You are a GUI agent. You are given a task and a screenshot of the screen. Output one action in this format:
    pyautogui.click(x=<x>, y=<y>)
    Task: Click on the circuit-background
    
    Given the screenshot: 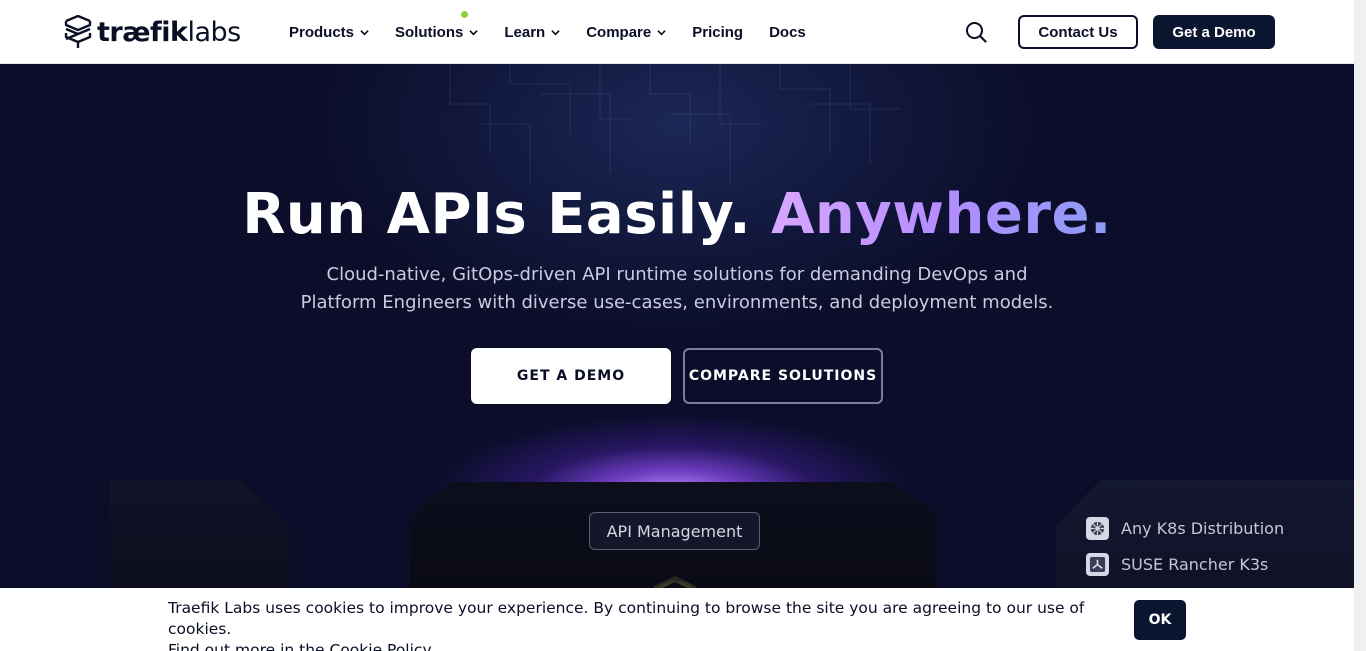 What is the action you would take?
    pyautogui.click(x=674, y=124)
    